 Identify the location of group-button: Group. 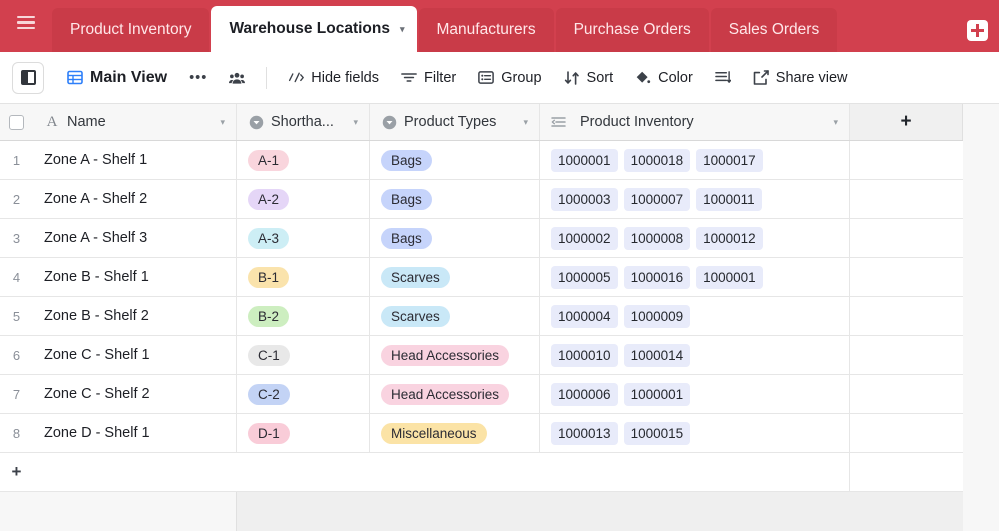
(509, 78).